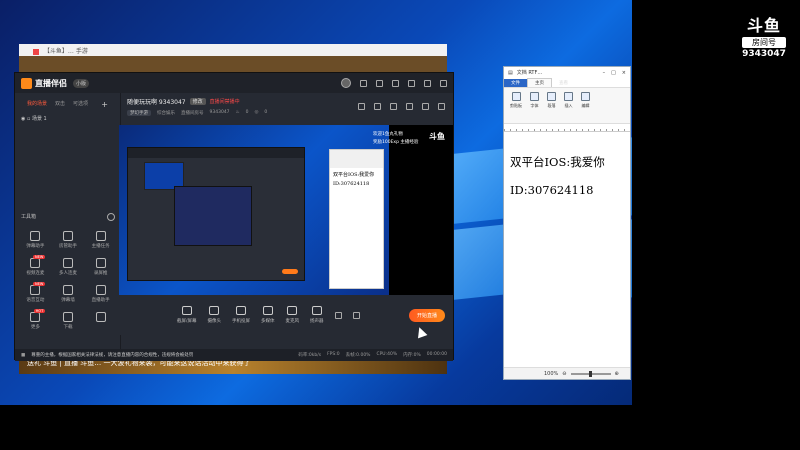 Image resolution: width=800 pixels, height=450 pixels. Describe the element at coordinates (617, 374) in the screenshot. I see `zoom-in-icon: ⊕` at that location.